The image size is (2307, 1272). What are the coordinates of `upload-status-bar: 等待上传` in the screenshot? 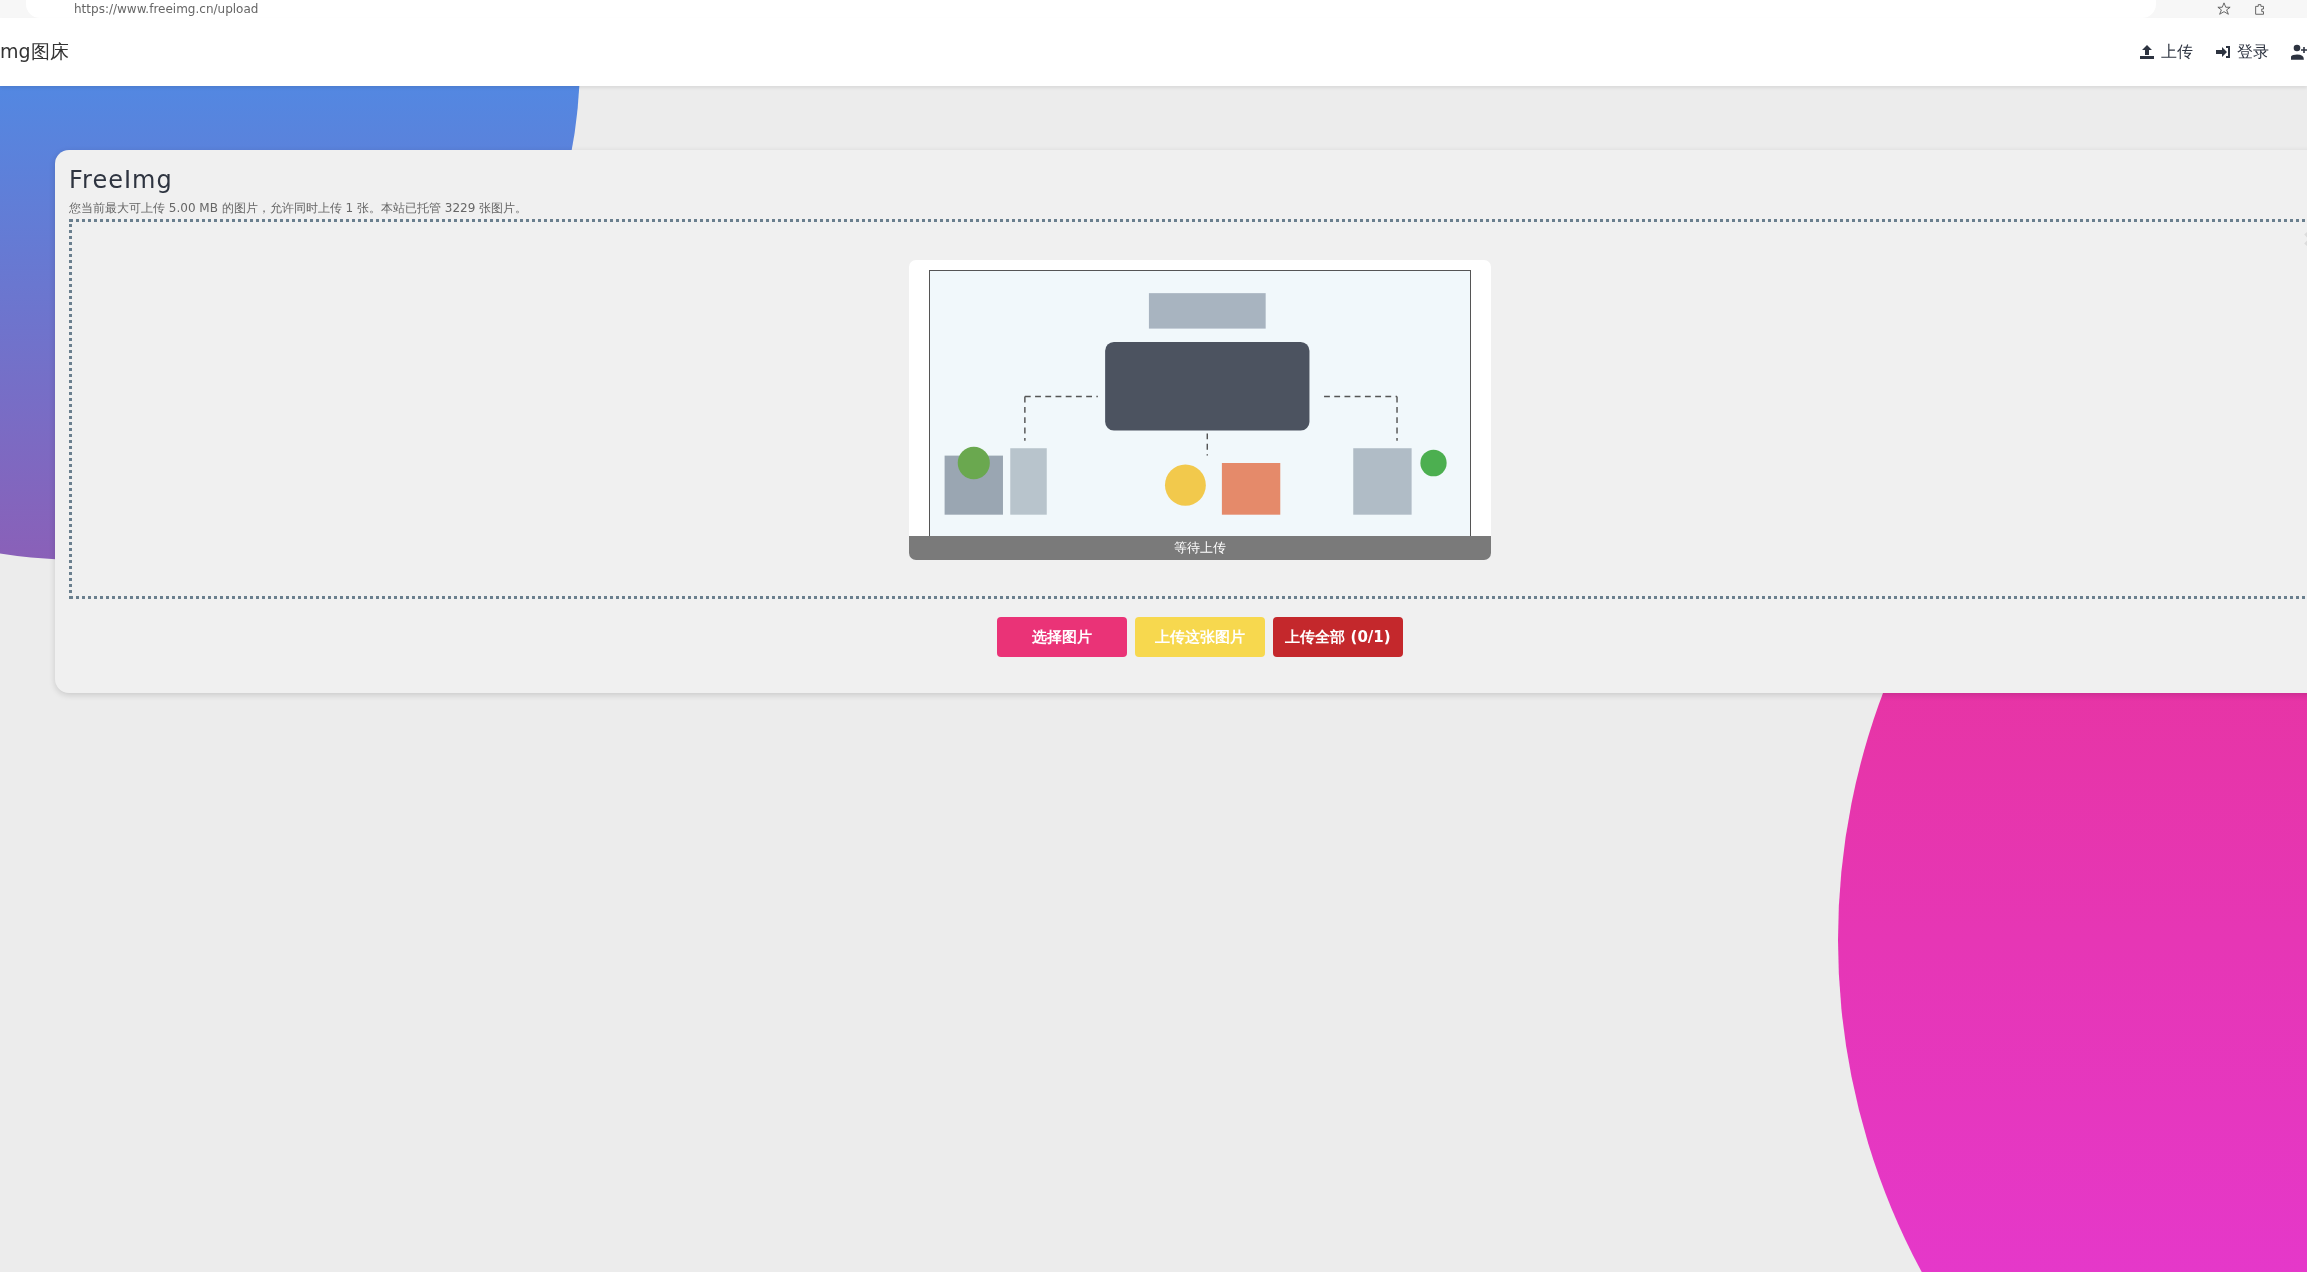 It's located at (1200, 548).